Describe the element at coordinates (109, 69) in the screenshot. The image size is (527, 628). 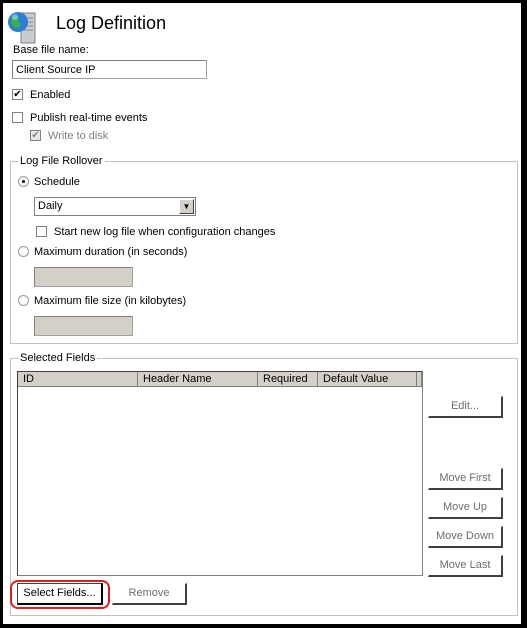
I see `base-file-name-input` at that location.